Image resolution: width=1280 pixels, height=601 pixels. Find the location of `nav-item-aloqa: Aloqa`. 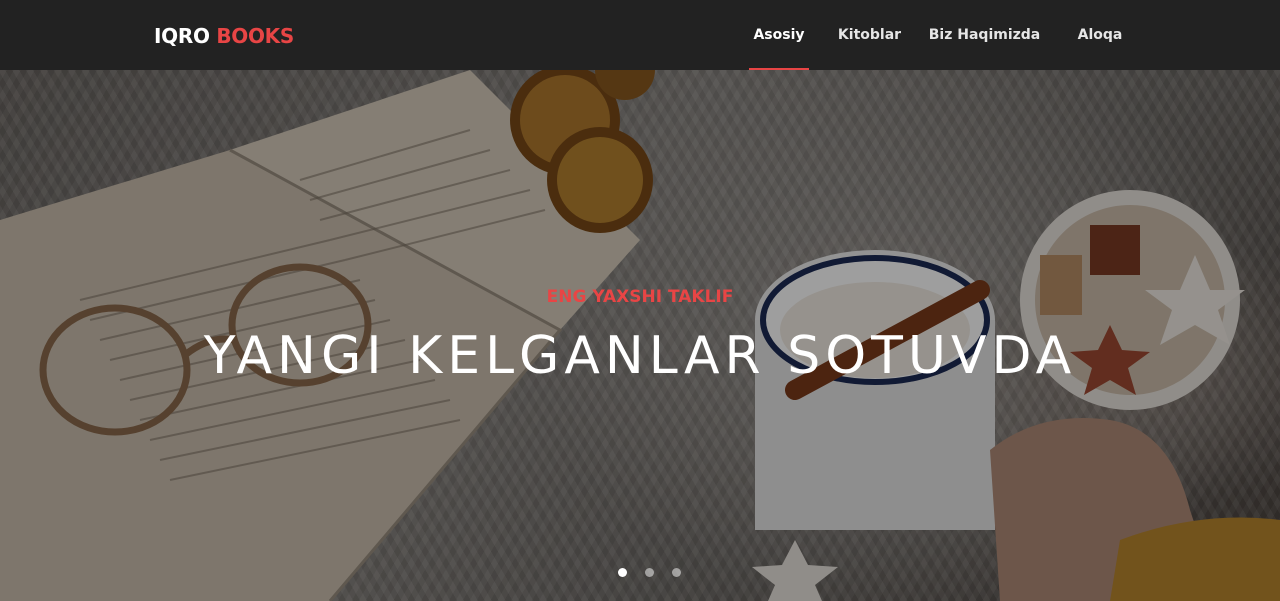

nav-item-aloqa: Aloqa is located at coordinates (1100, 35).